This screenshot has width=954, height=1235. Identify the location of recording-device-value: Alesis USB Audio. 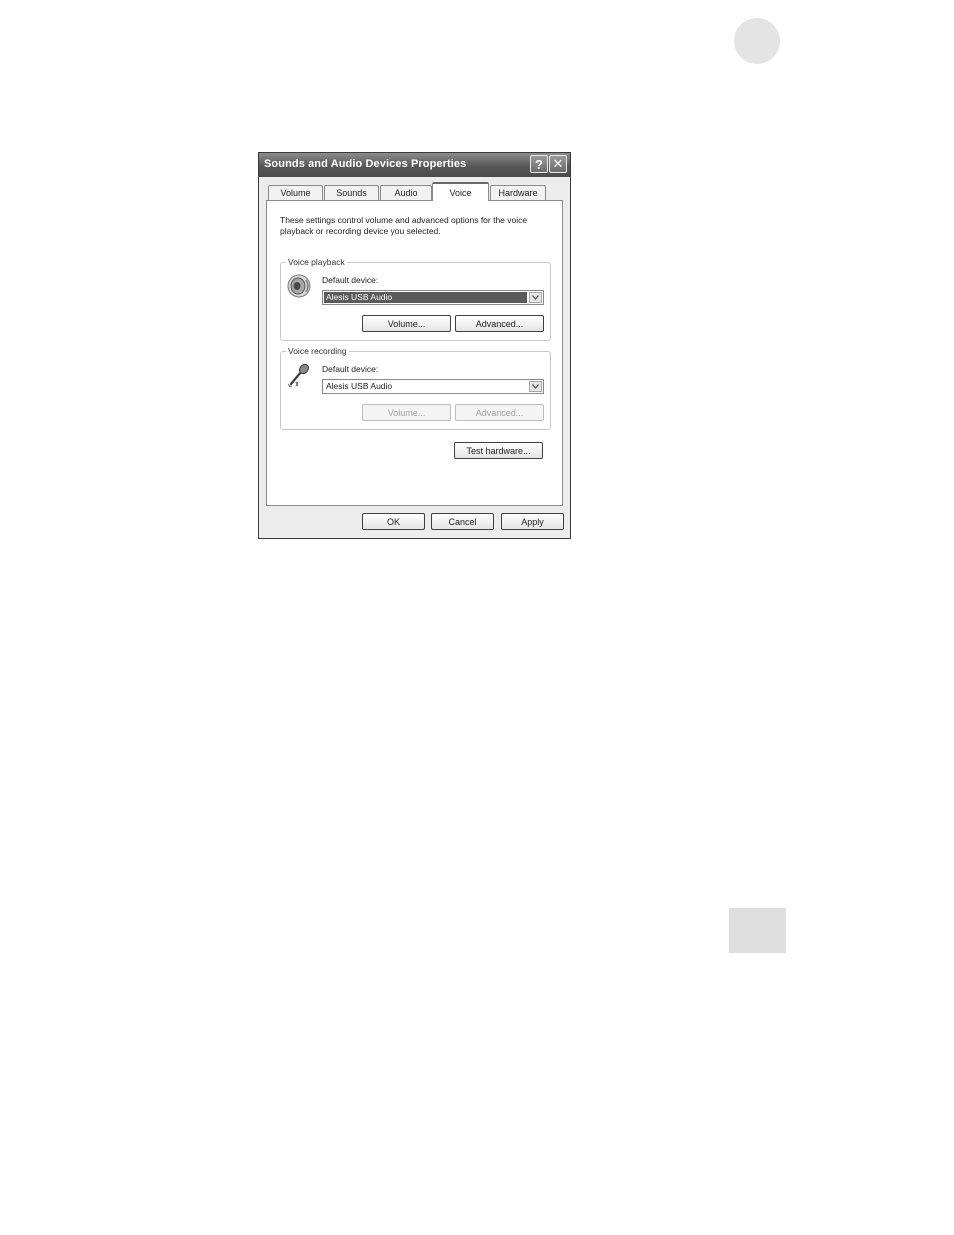
(359, 386).